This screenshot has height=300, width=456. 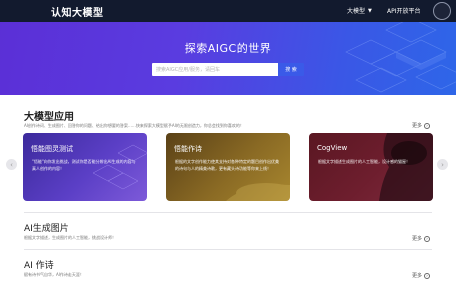 I want to click on image-more-link: 更多 ›, so click(x=421, y=238).